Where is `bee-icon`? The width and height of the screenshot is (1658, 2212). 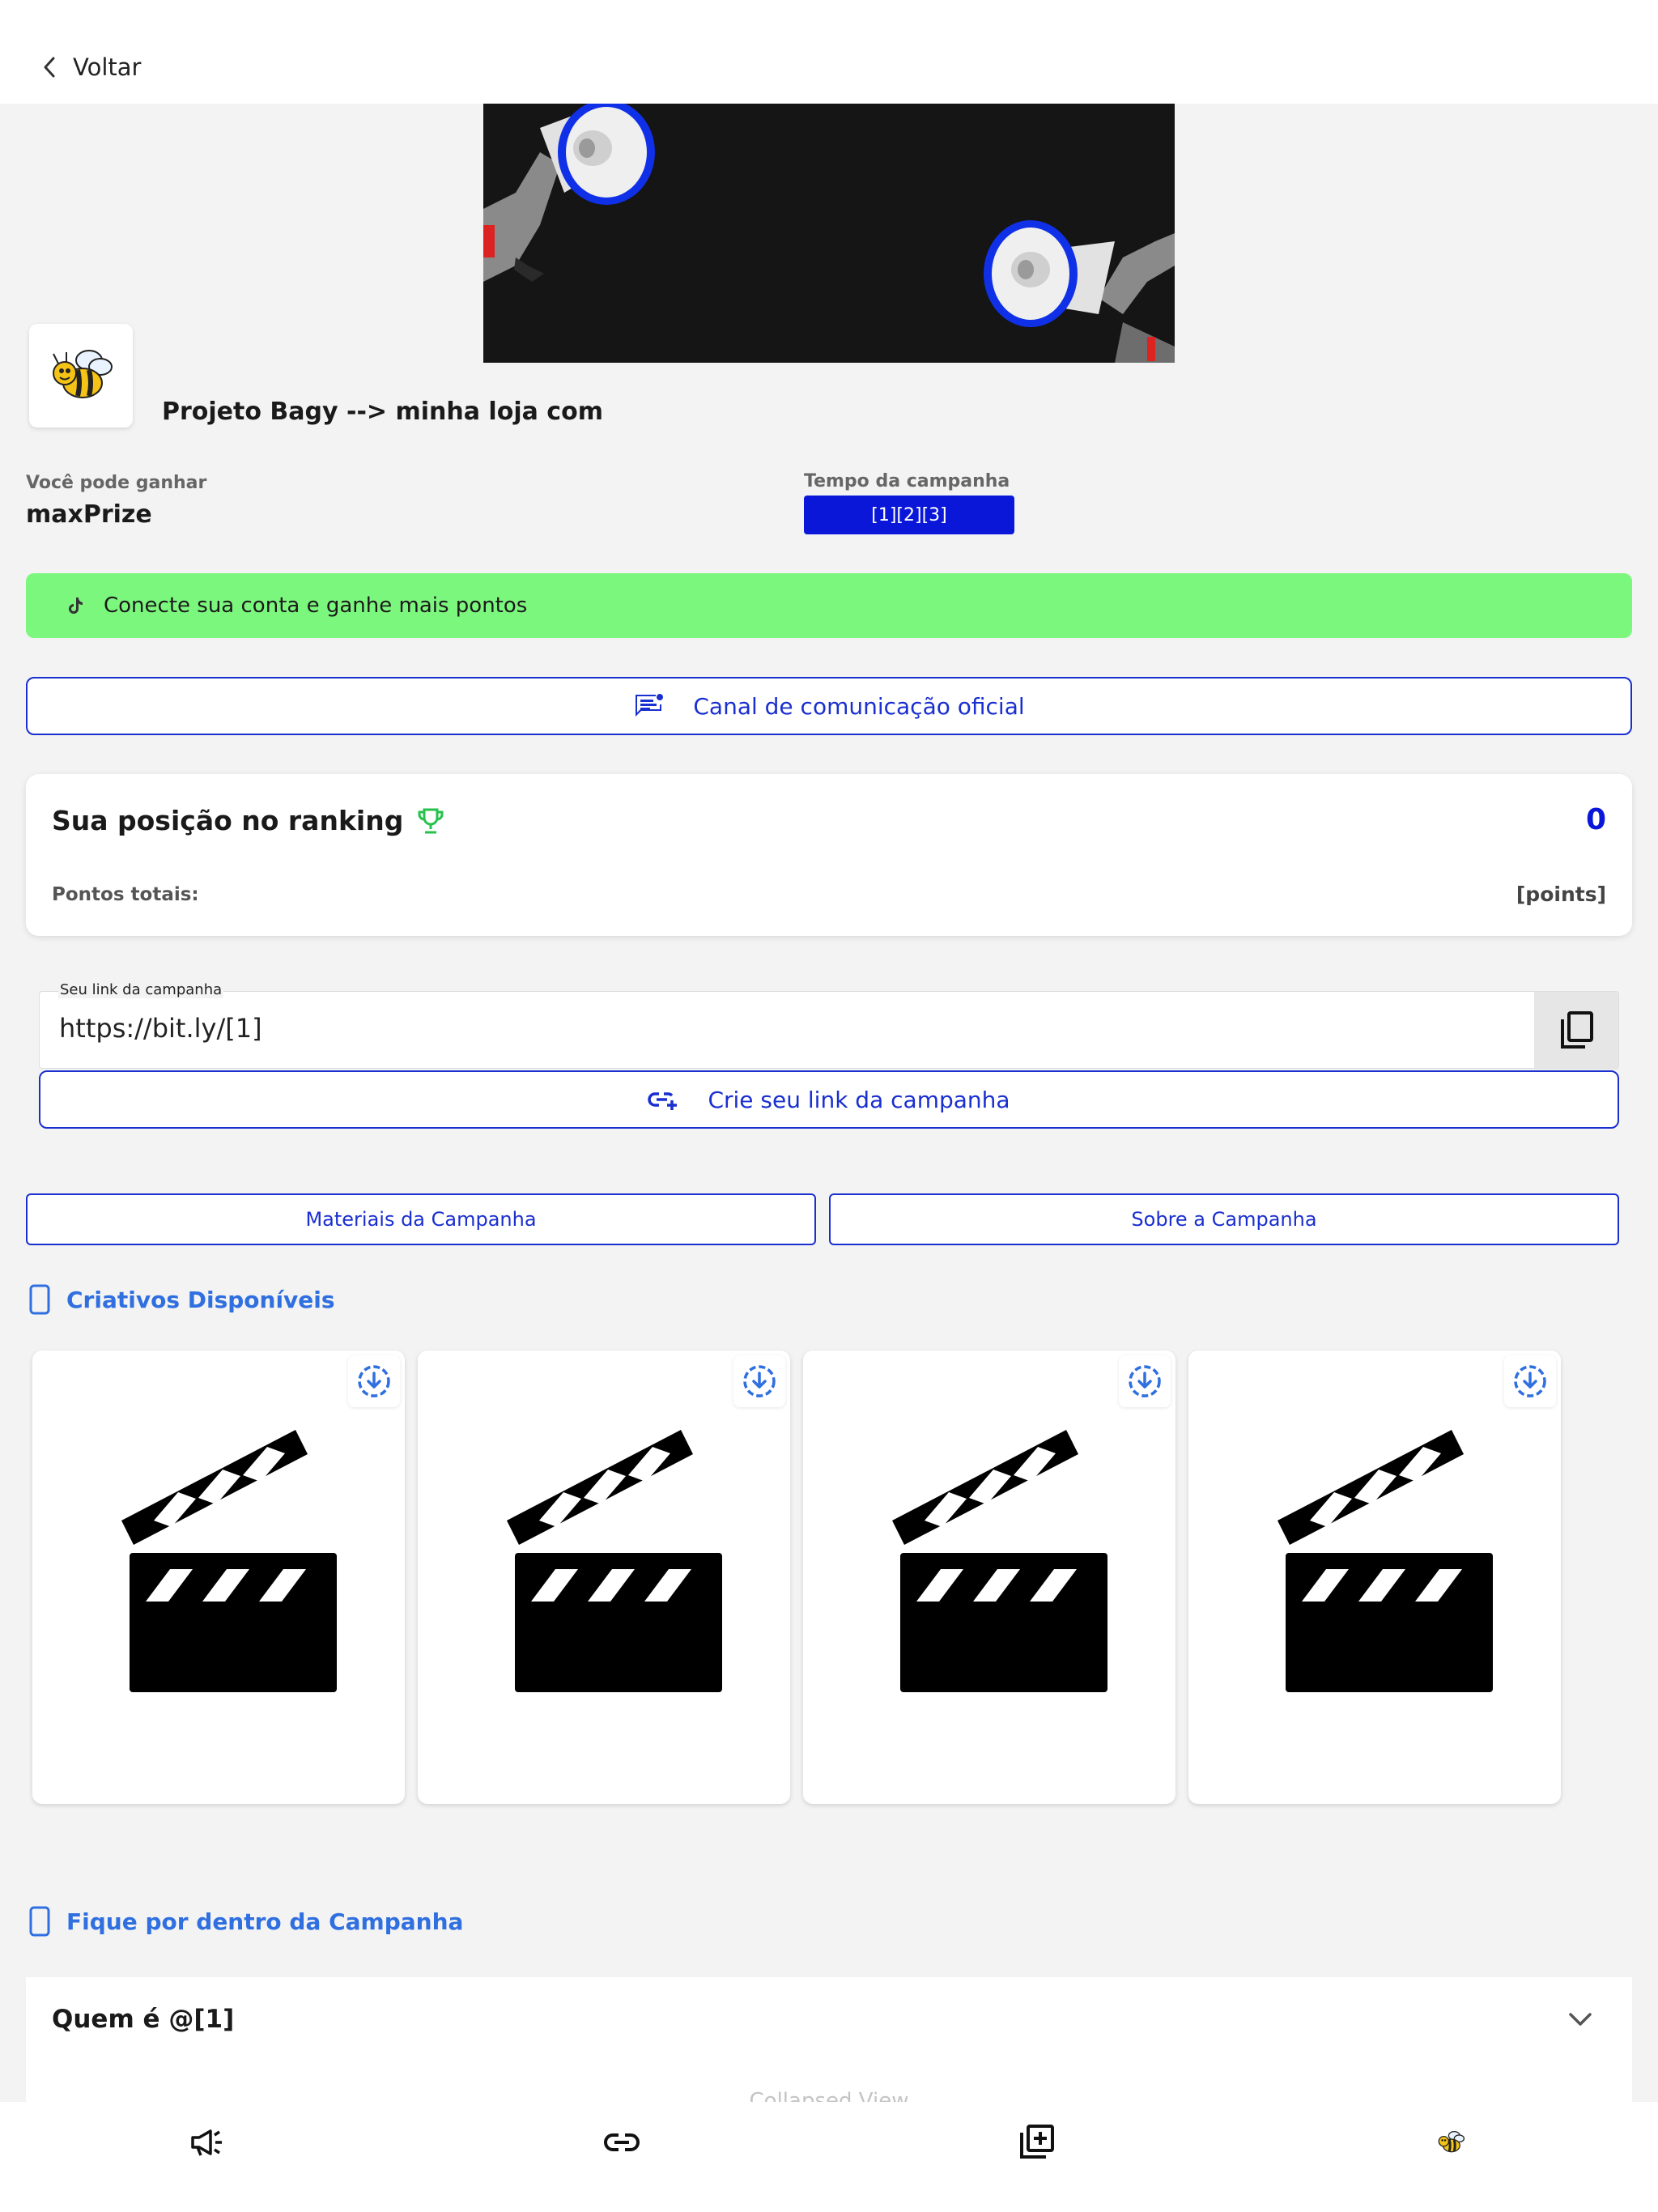
bee-icon is located at coordinates (1451, 2142).